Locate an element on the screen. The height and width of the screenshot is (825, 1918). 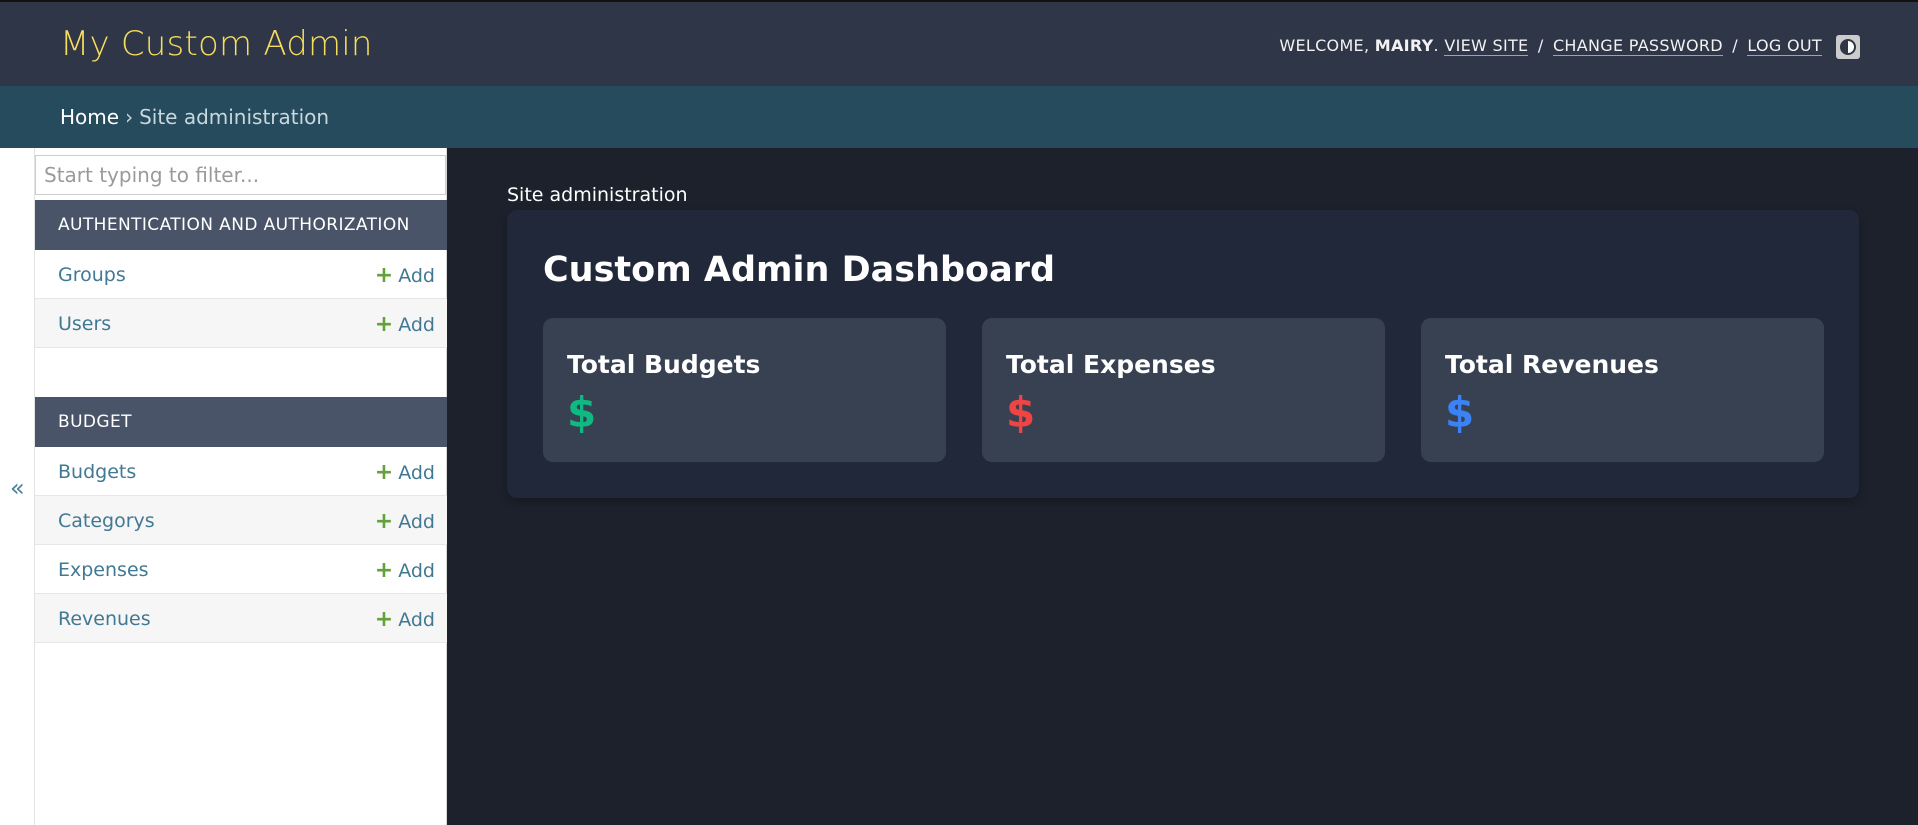
model-link-groups: Groups is located at coordinates (92, 275).